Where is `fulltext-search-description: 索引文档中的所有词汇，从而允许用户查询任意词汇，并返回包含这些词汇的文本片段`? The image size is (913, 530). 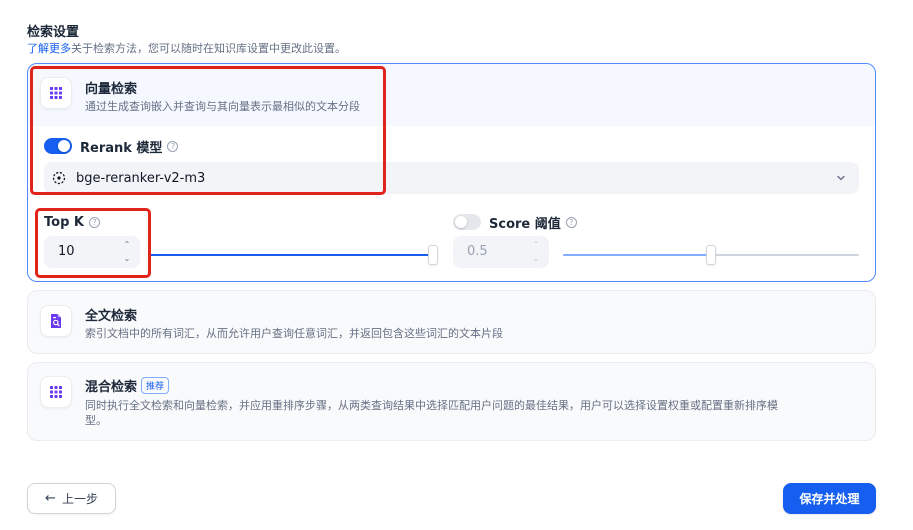 fulltext-search-description: 索引文档中的所有词汇，从而允许用户查询任意词汇，并返回包含这些词汇的文本片段 is located at coordinates (294, 333).